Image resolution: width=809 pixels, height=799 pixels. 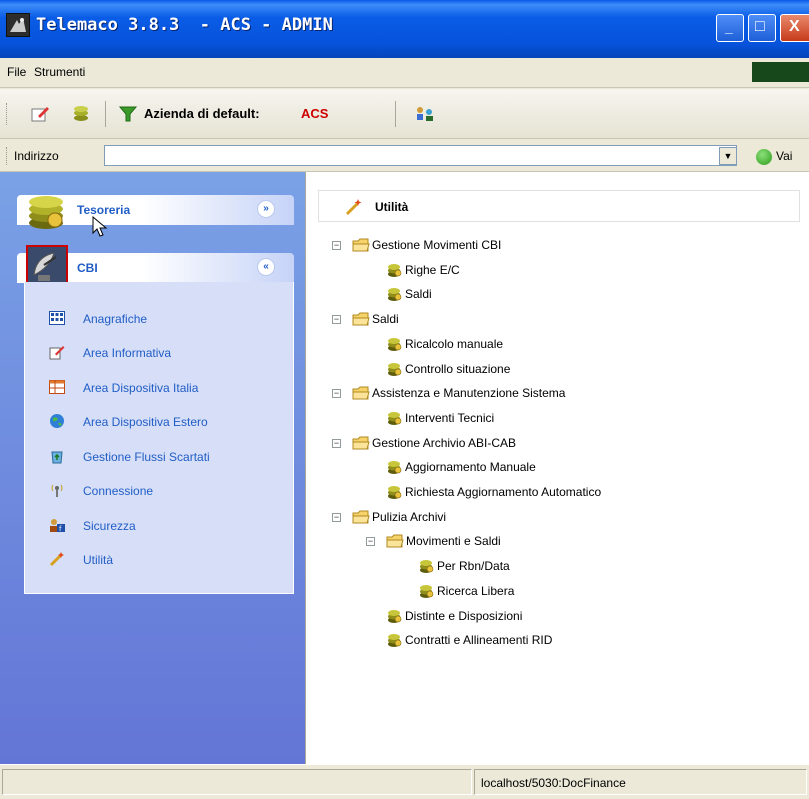 I want to click on tree-folder-label: Movimenti e Saldi, so click(x=453, y=541).